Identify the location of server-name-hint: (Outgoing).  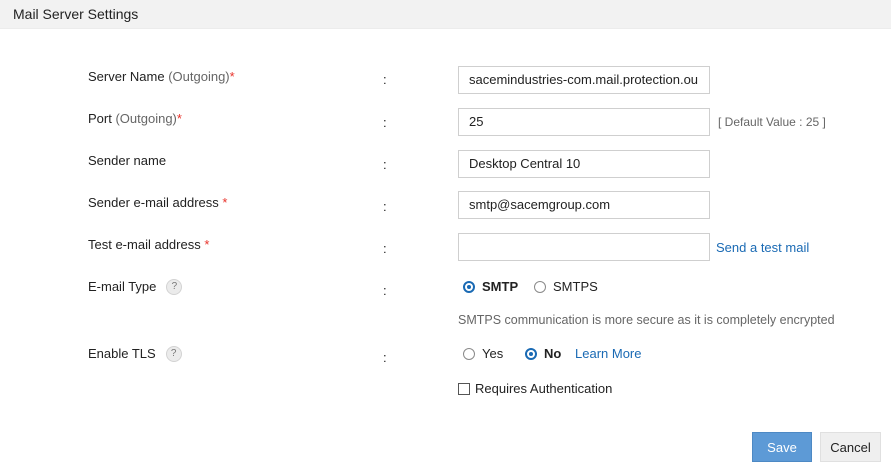
(199, 76).